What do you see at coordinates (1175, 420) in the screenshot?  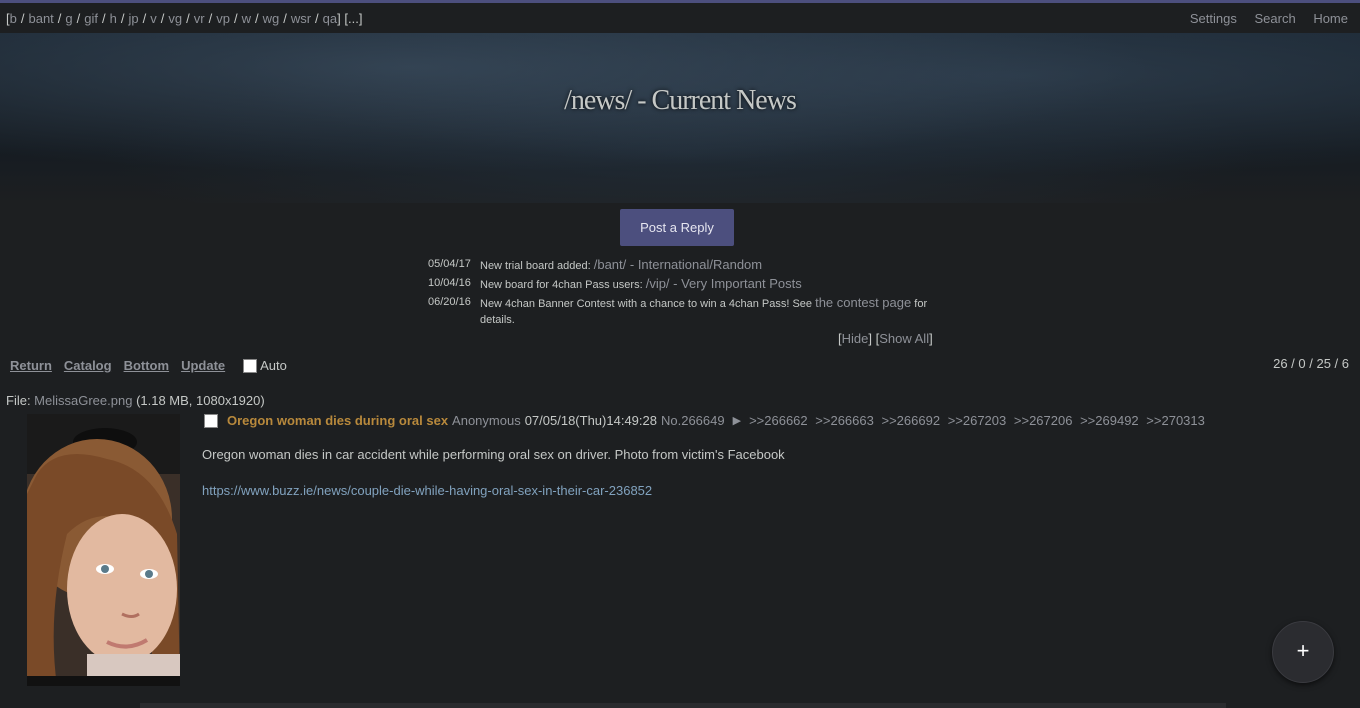 I see `backlink: >>270313` at bounding box center [1175, 420].